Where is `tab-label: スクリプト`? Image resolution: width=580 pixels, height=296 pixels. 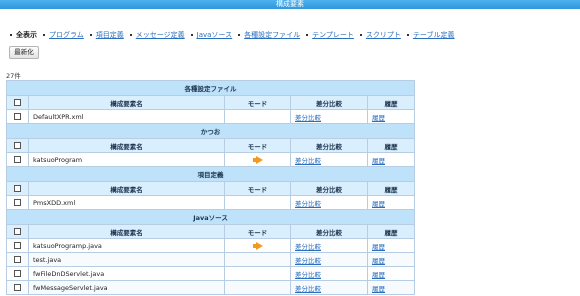 tab-label: スクリプト is located at coordinates (383, 35).